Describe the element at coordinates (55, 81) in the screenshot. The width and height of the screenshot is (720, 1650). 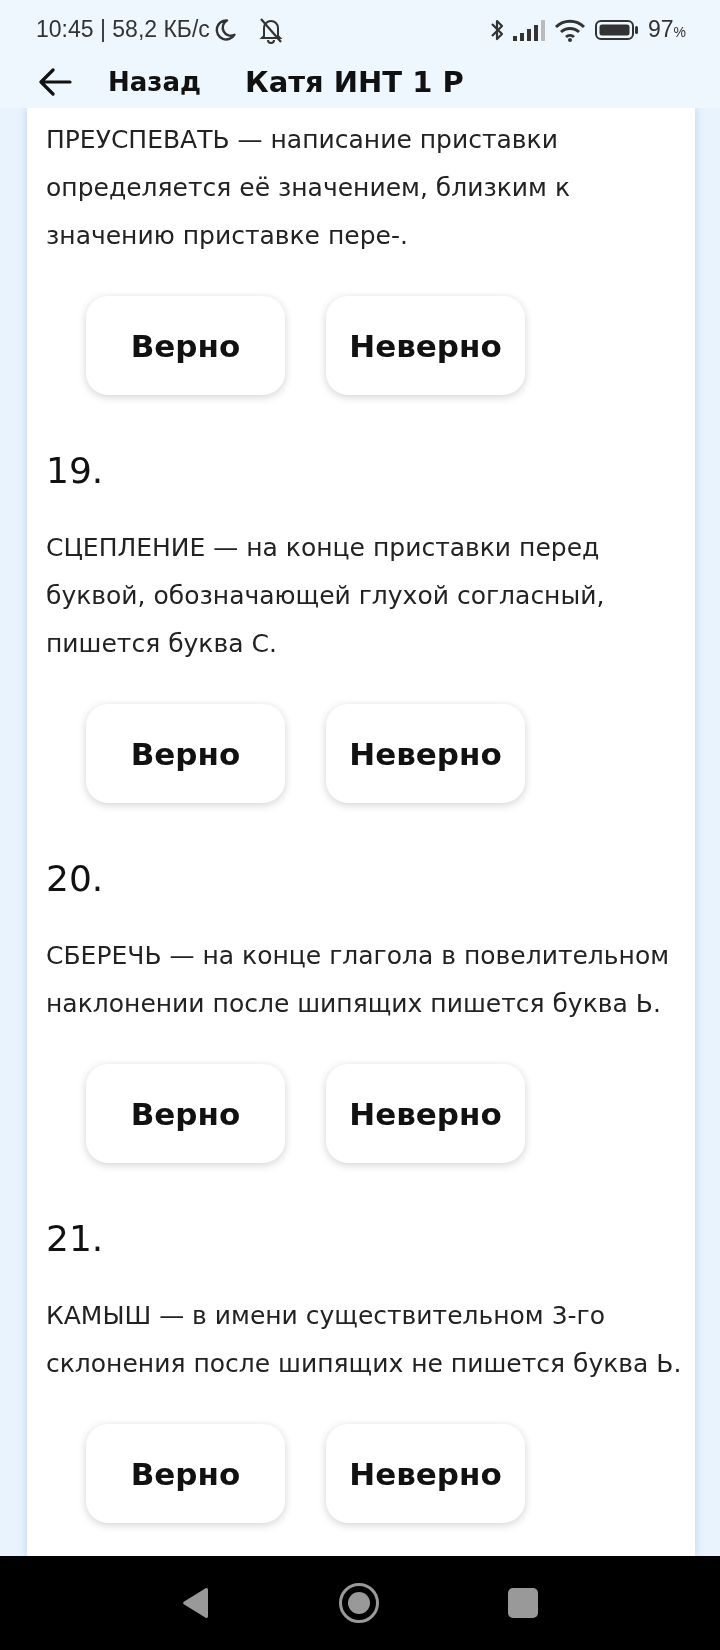
I see `back-arrow-icon` at that location.